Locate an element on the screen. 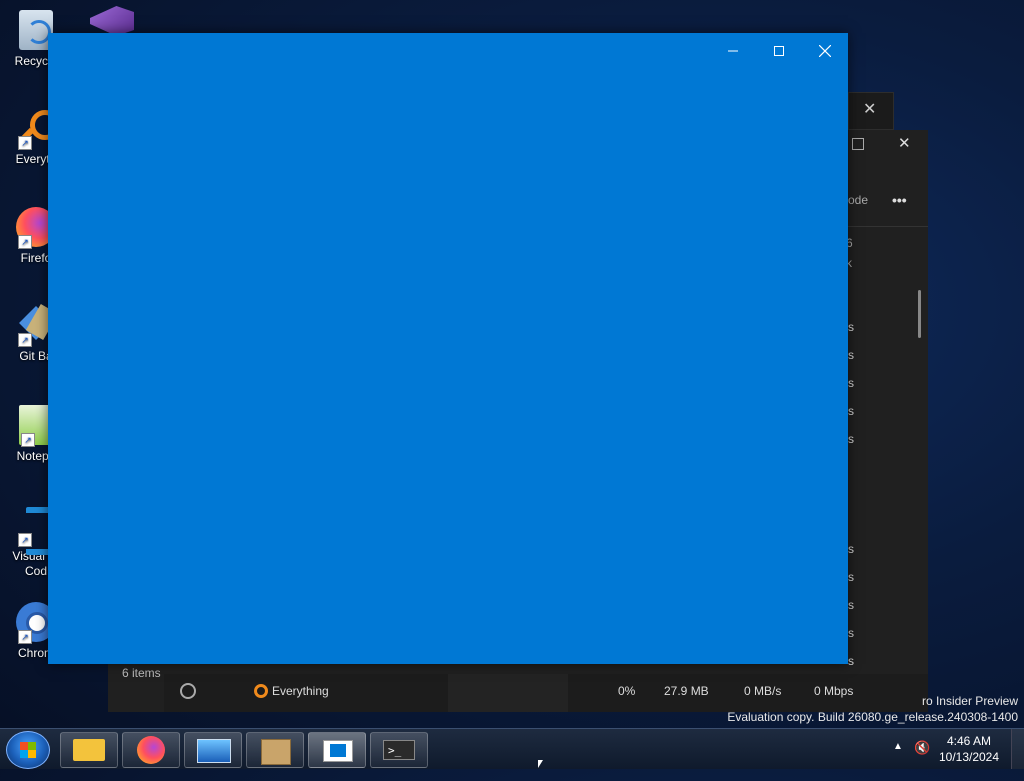  process-row: Everything 0% 27.9 MB 0 MB/s 0 Mbps is located at coordinates (546, 693).